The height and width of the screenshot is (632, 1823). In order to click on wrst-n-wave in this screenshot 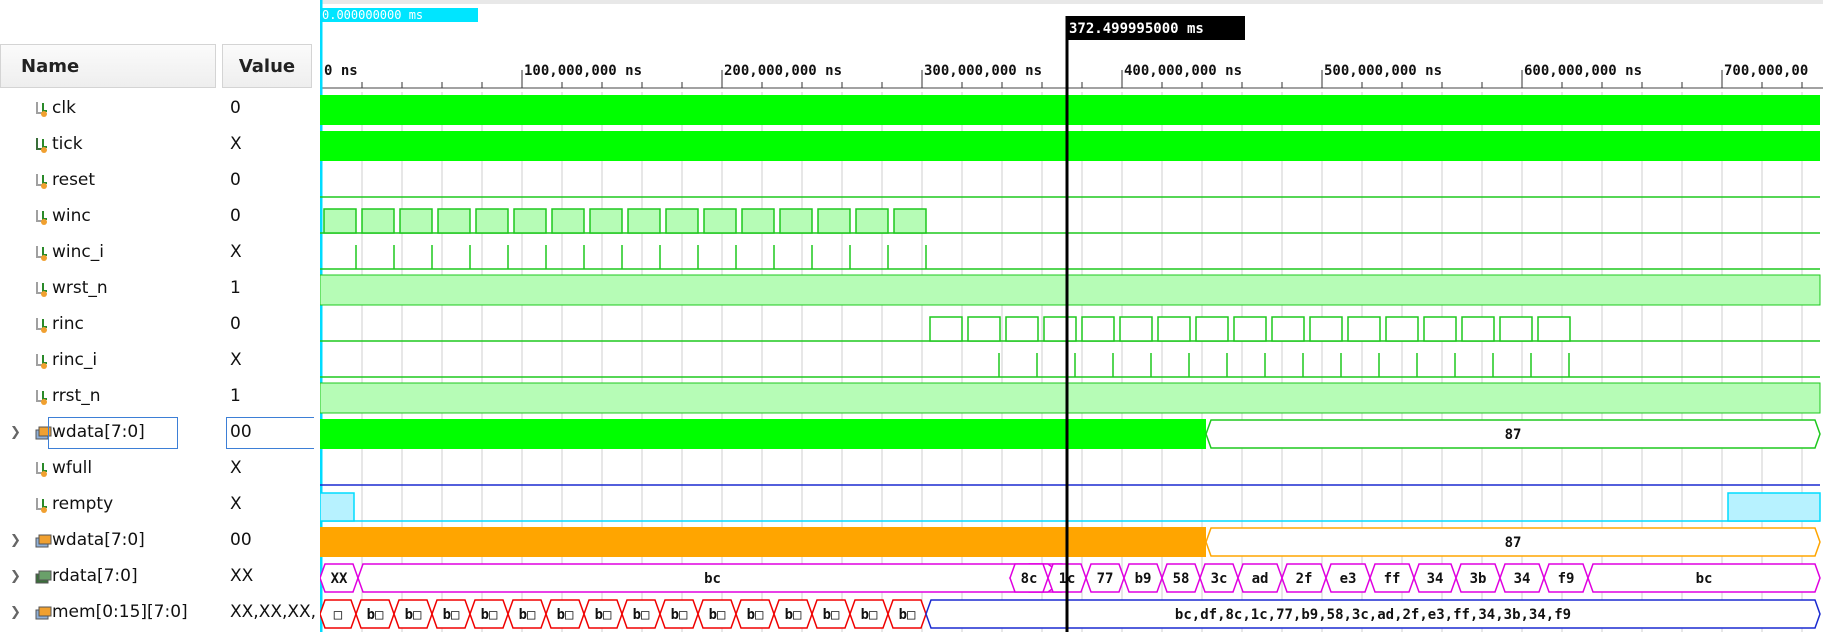, I will do `click(1070, 290)`.